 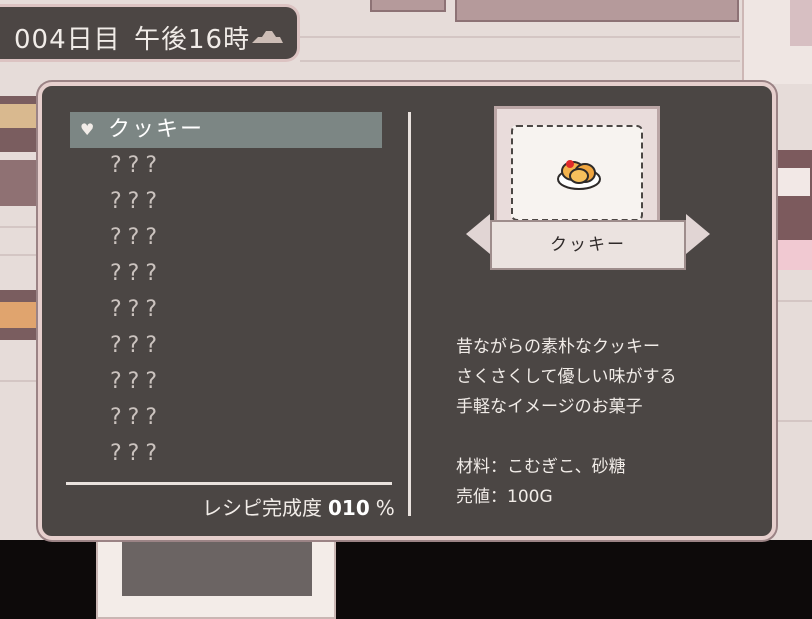 What do you see at coordinates (541, 467) in the screenshot?
I see `recipe-materials: 材料：こむぎこ、砂糖` at bounding box center [541, 467].